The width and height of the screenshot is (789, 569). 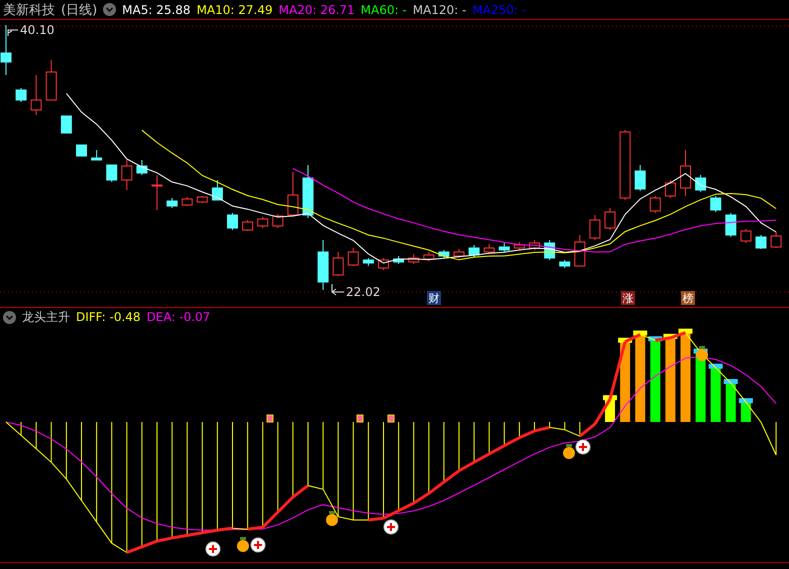 What do you see at coordinates (383, 9) in the screenshot?
I see `ma-legend-value: MA60: -` at bounding box center [383, 9].